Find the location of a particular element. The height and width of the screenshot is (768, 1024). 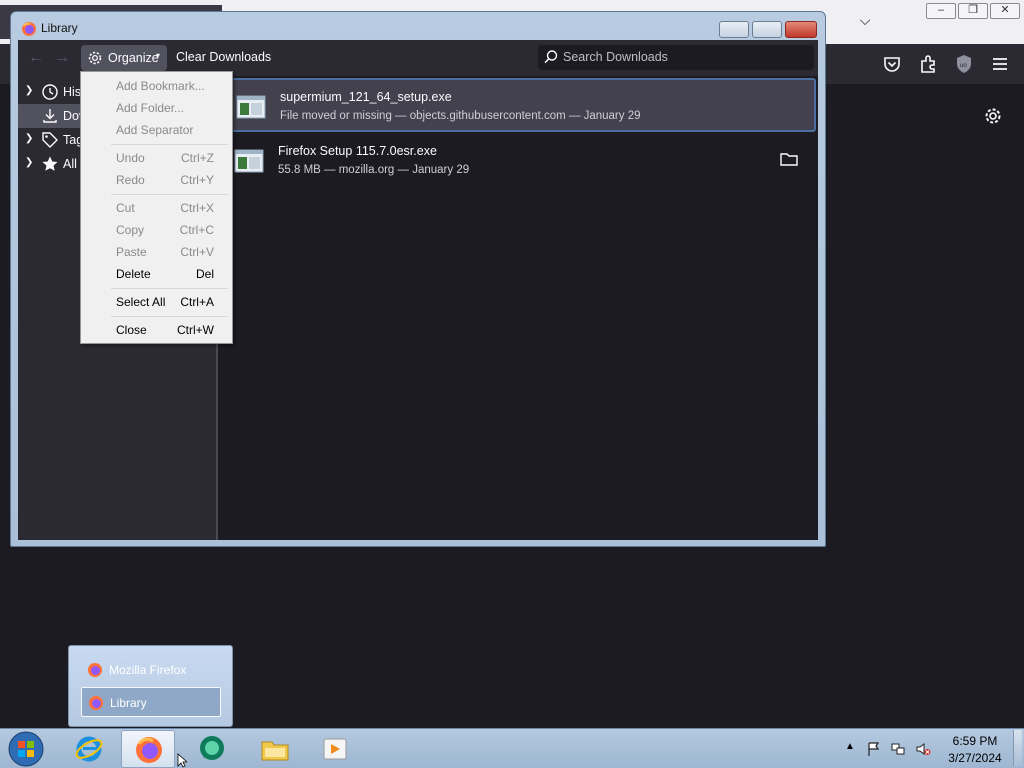

menu-item-shortcut: Ctrl+W is located at coordinates (195, 330).